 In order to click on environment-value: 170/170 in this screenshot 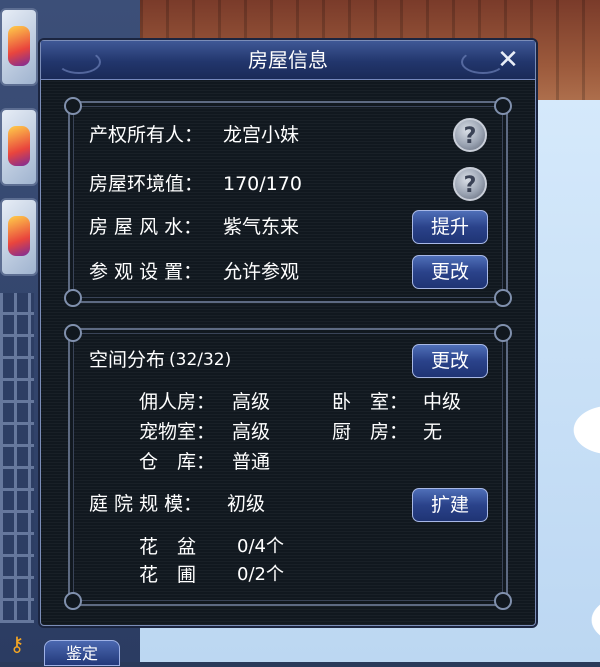, I will do `click(262, 184)`.